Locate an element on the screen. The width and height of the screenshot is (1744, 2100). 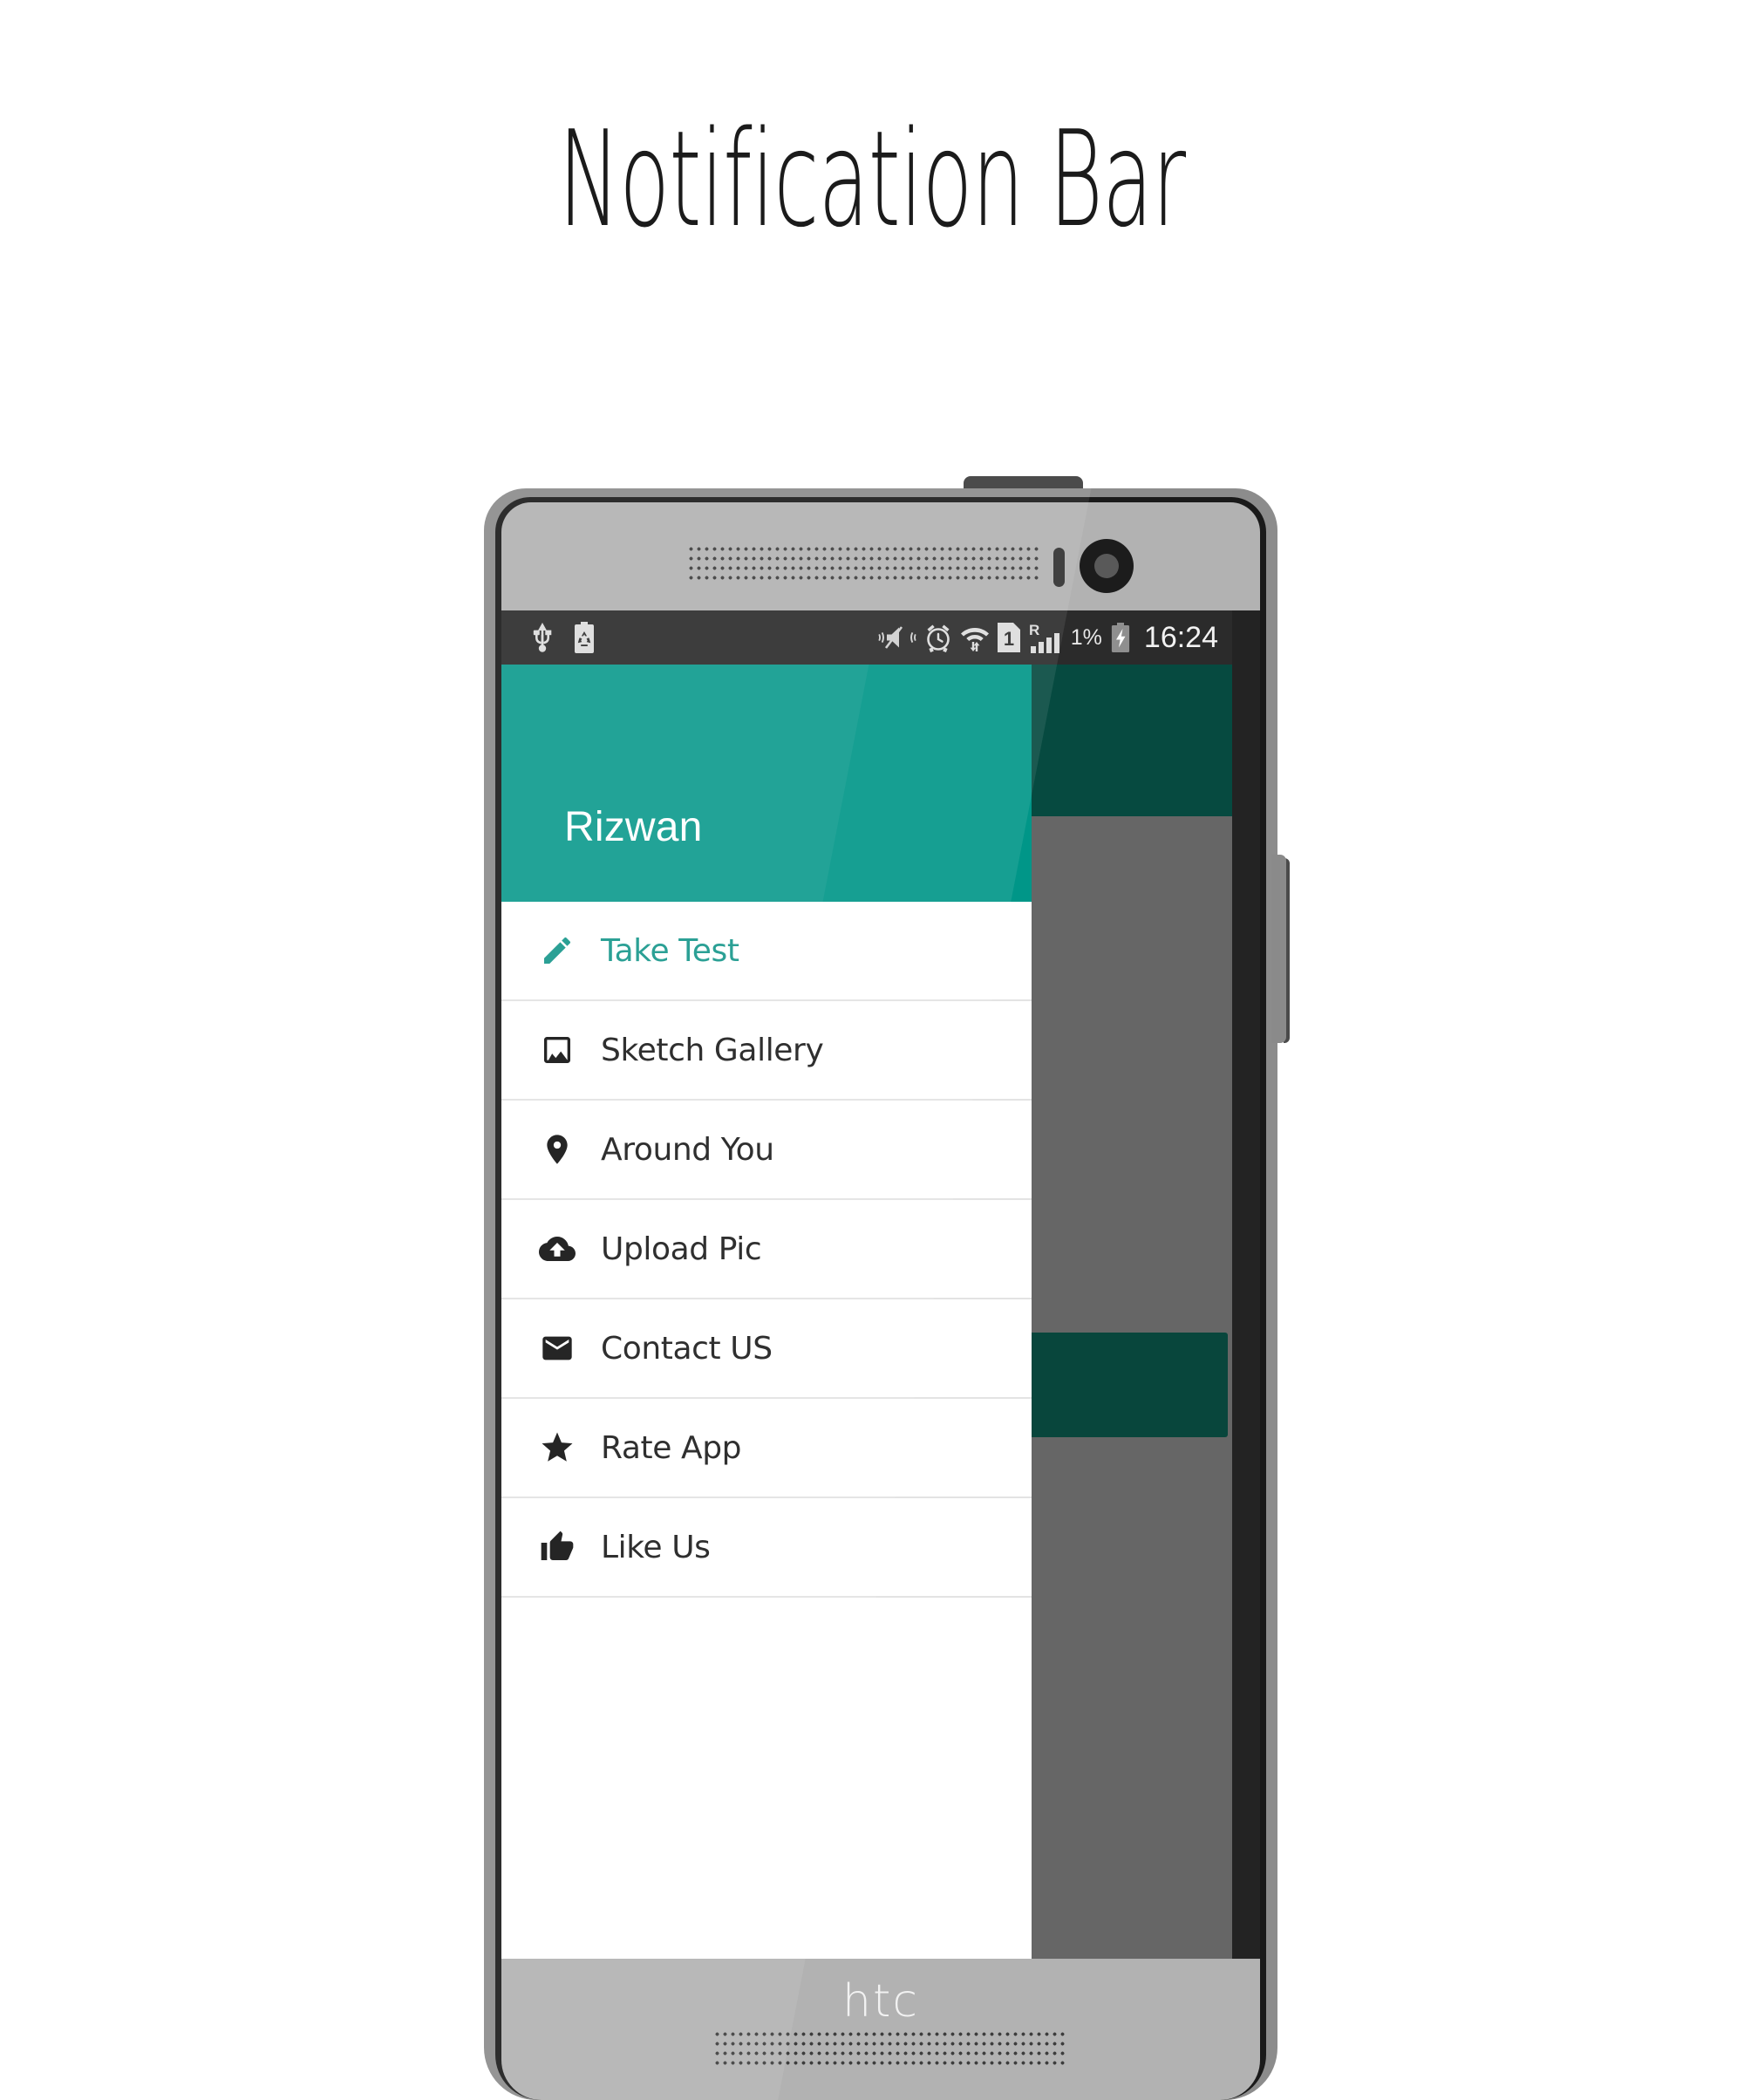
sim-1-icon: 1 is located at coordinates (1008, 637).